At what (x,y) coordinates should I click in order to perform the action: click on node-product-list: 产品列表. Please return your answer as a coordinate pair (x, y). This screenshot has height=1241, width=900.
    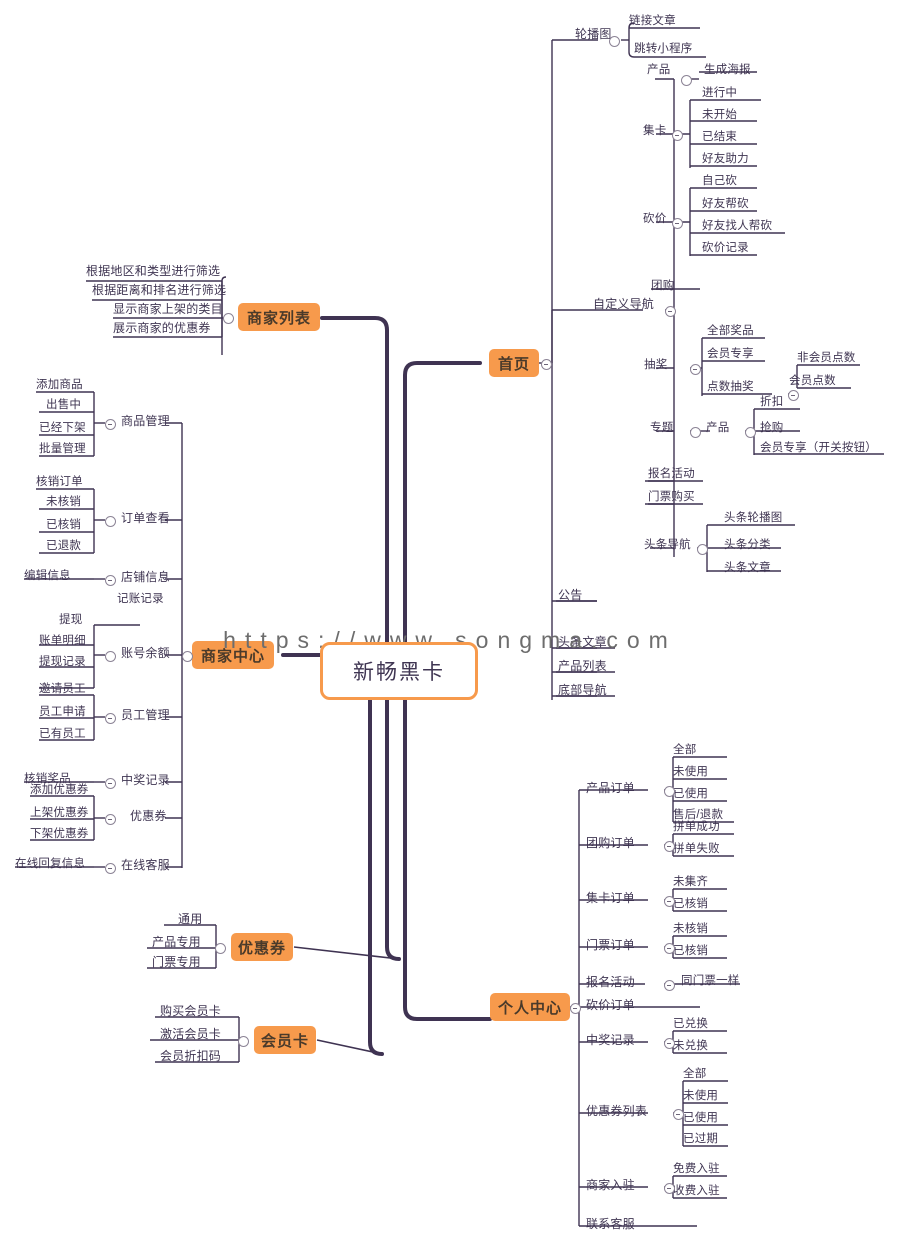
    Looking at the image, I should click on (582, 666).